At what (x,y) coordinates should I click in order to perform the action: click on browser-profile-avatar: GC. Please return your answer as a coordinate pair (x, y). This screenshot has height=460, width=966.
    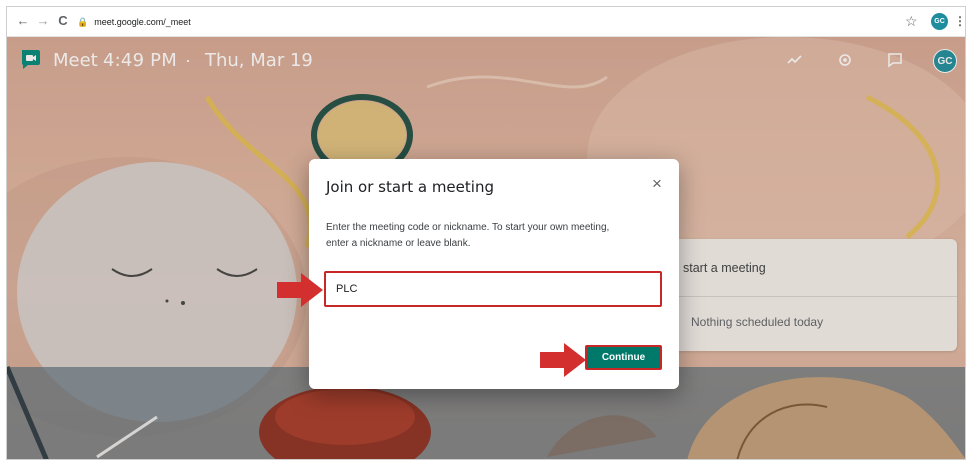
    Looking at the image, I should click on (939, 21).